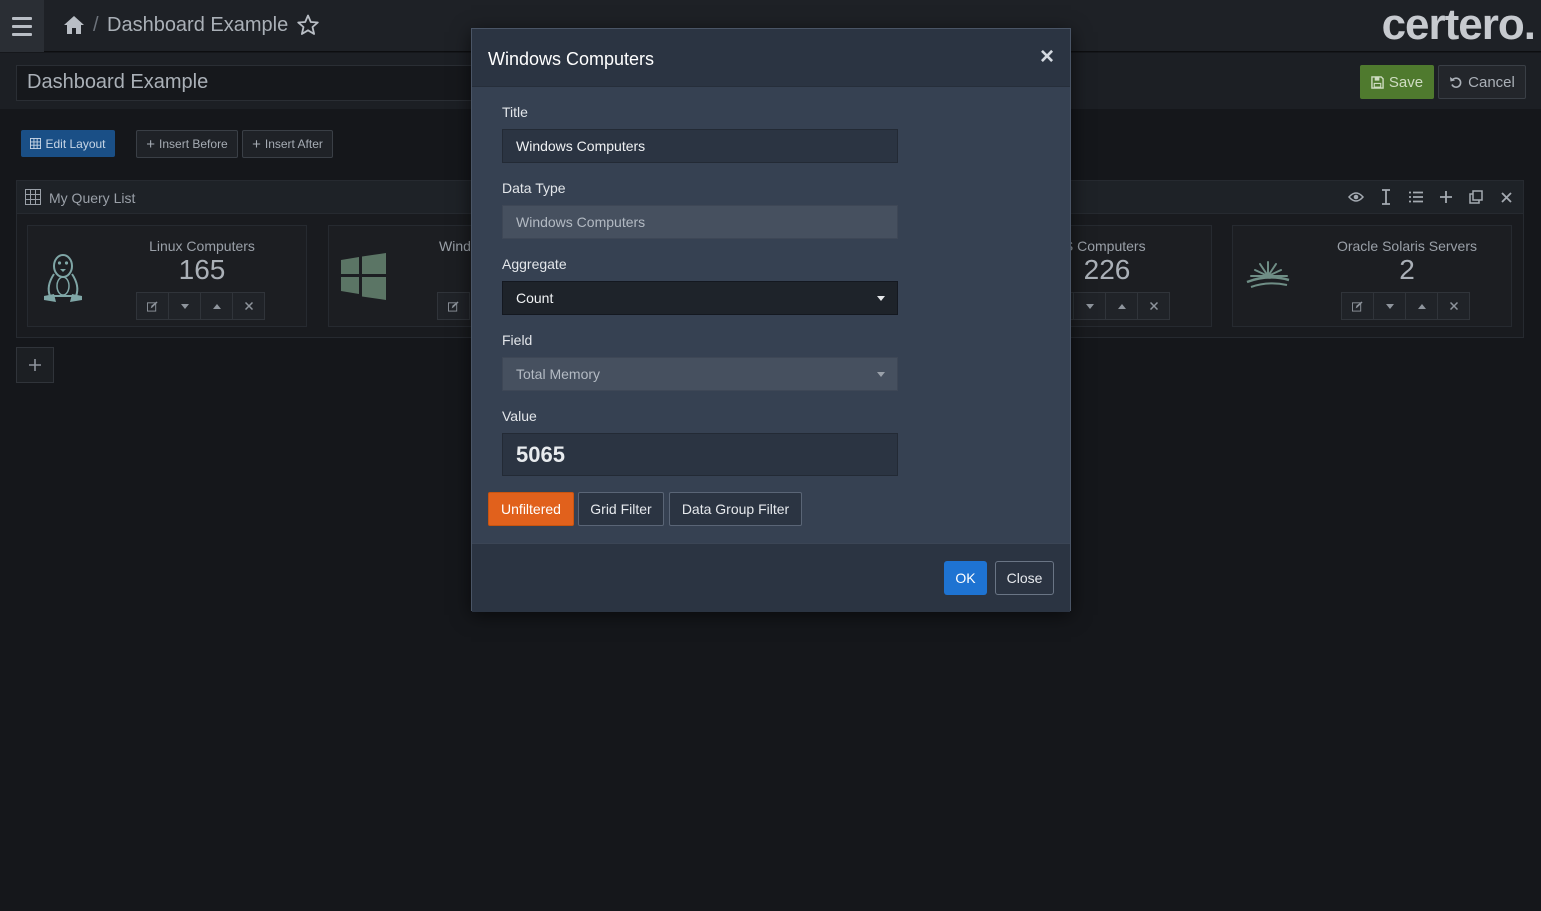  Describe the element at coordinates (1458, 24) in the screenshot. I see `certero-logo: certero.` at that location.